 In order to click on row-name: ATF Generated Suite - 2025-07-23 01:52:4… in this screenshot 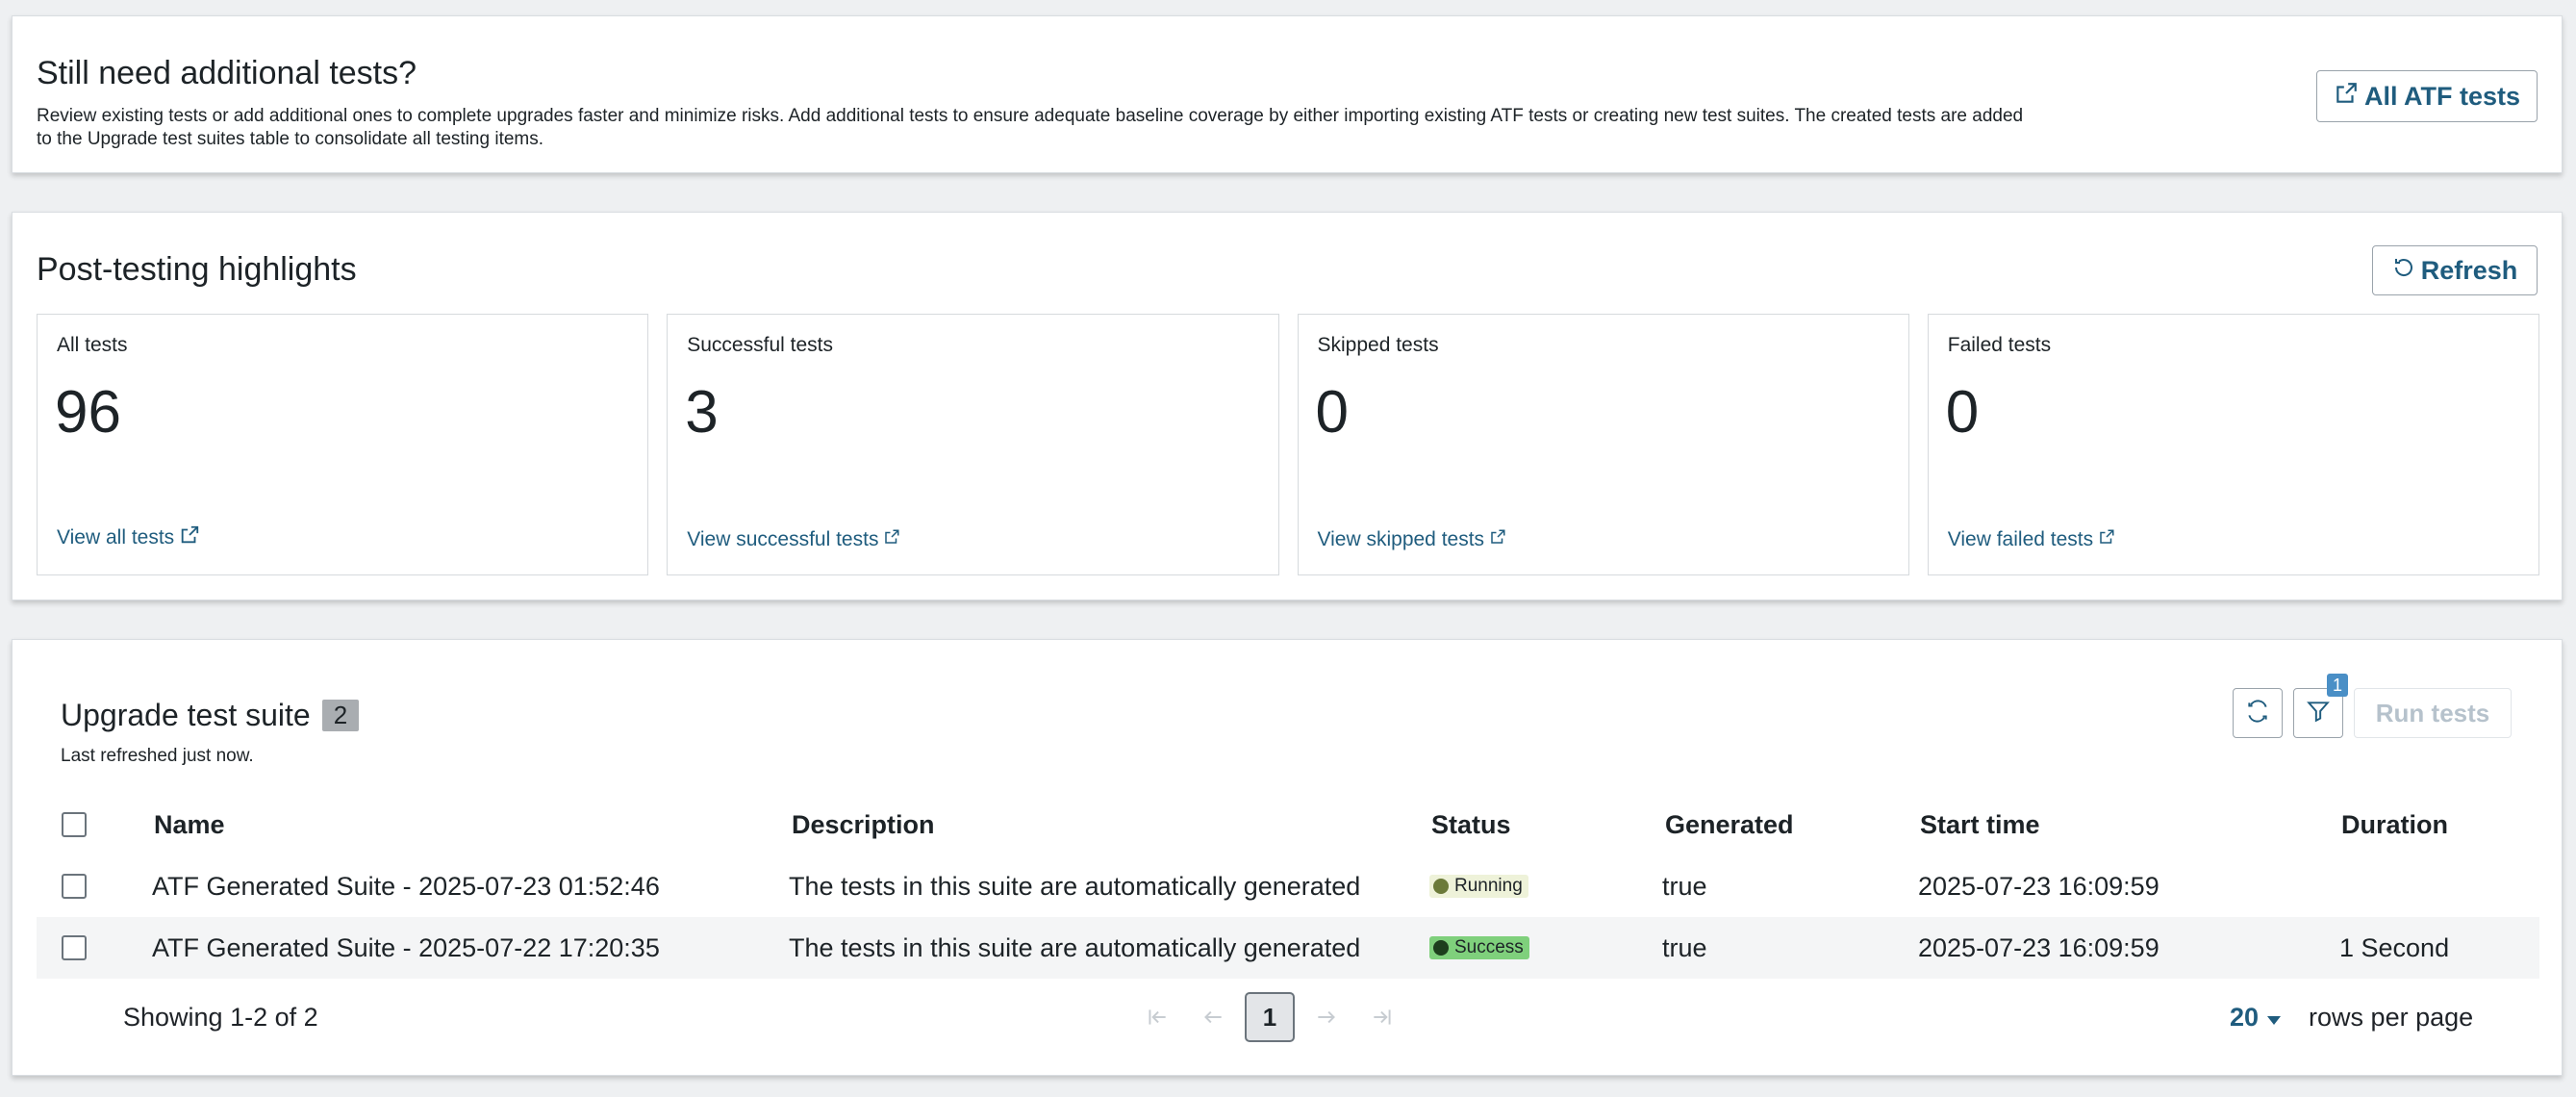, I will do `click(406, 886)`.